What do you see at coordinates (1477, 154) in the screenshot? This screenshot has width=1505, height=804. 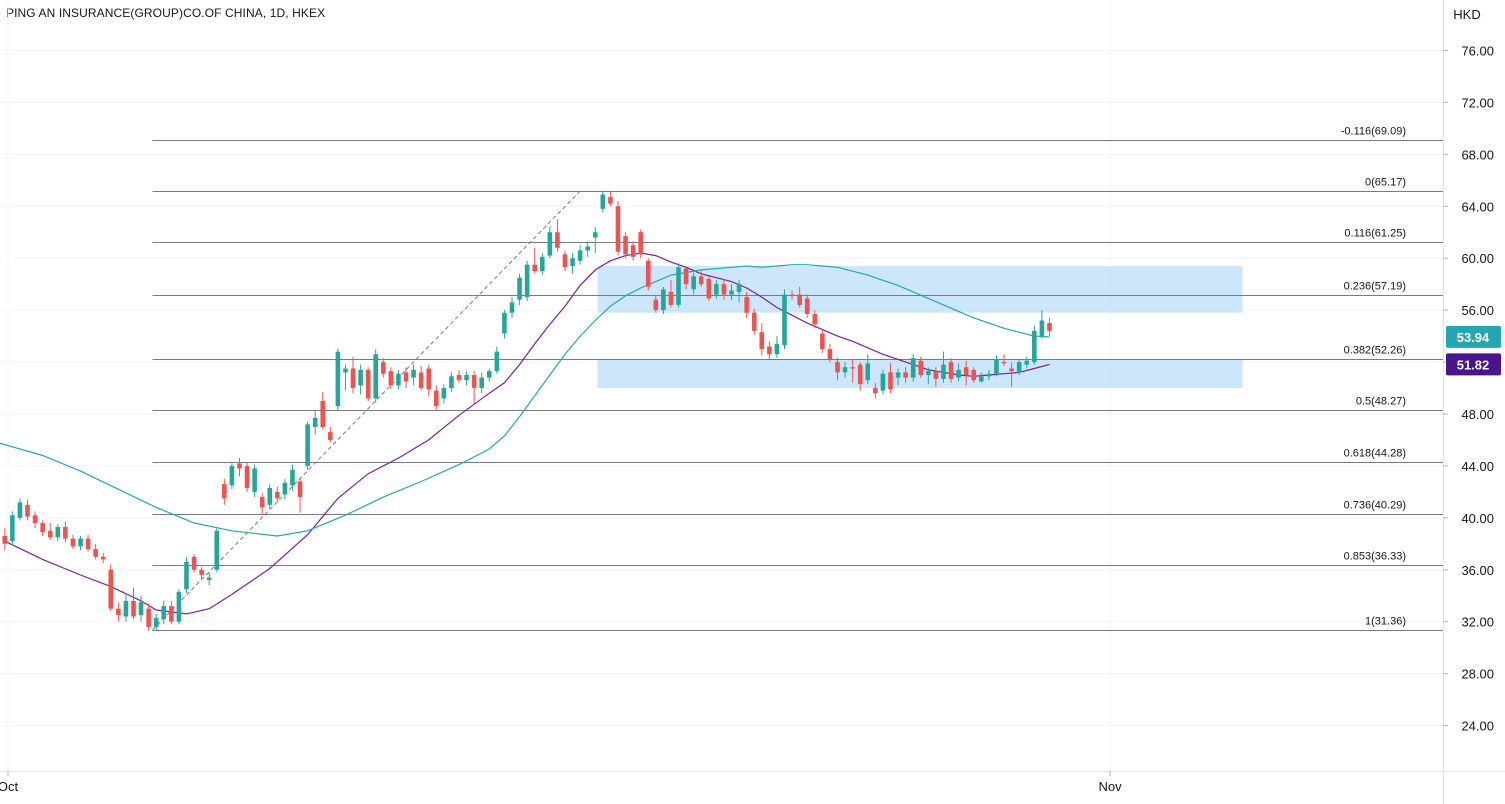 I see `price-tick-label: 68.00` at bounding box center [1477, 154].